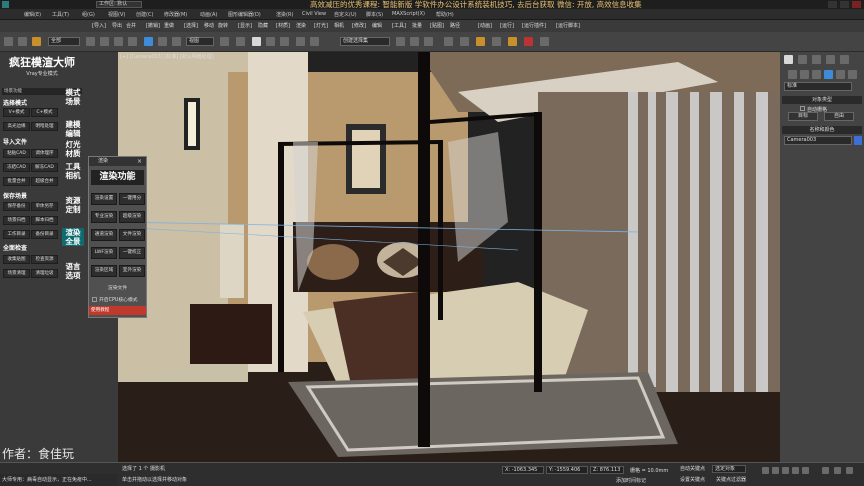 The height and width of the screenshot is (486, 864). What do you see at coordinates (263, 25) in the screenshot?
I see `ribbon-item: 隐藏` at bounding box center [263, 25].